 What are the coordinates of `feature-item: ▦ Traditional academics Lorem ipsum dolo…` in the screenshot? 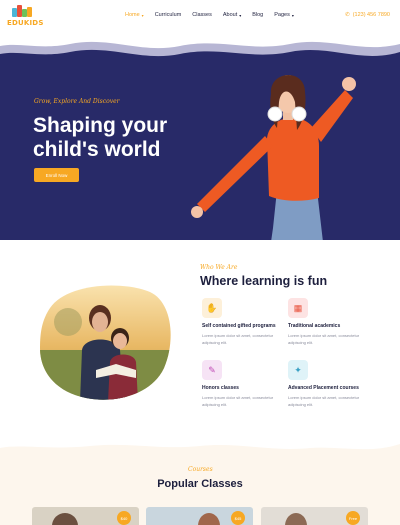 It's located at (333, 322).